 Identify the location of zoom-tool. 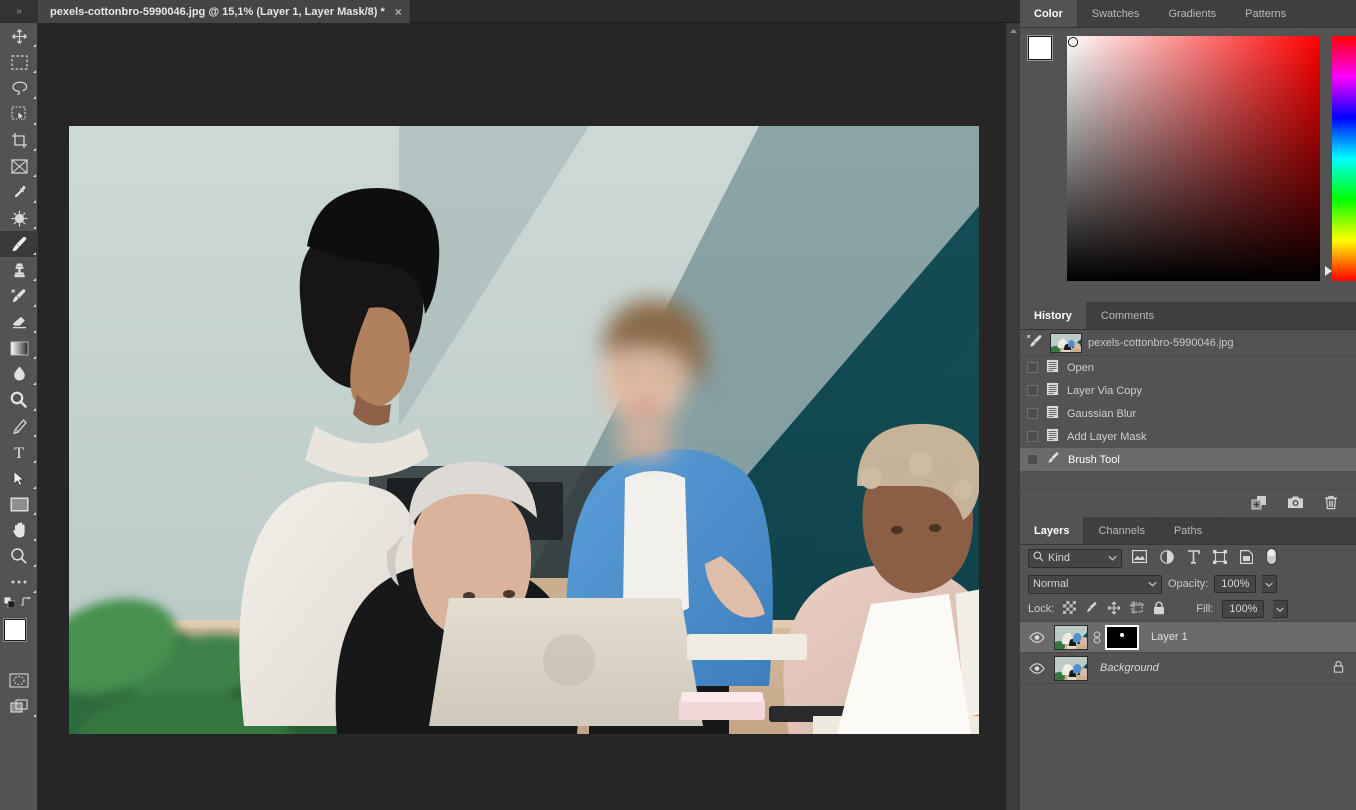
(19, 556).